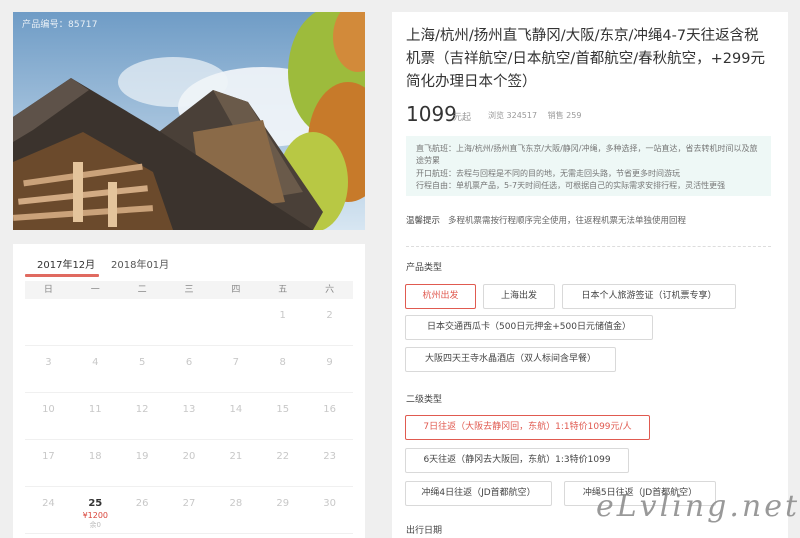 Image resolution: width=800 pixels, height=538 pixels. I want to click on calendar-day-number: 25, so click(95, 503).